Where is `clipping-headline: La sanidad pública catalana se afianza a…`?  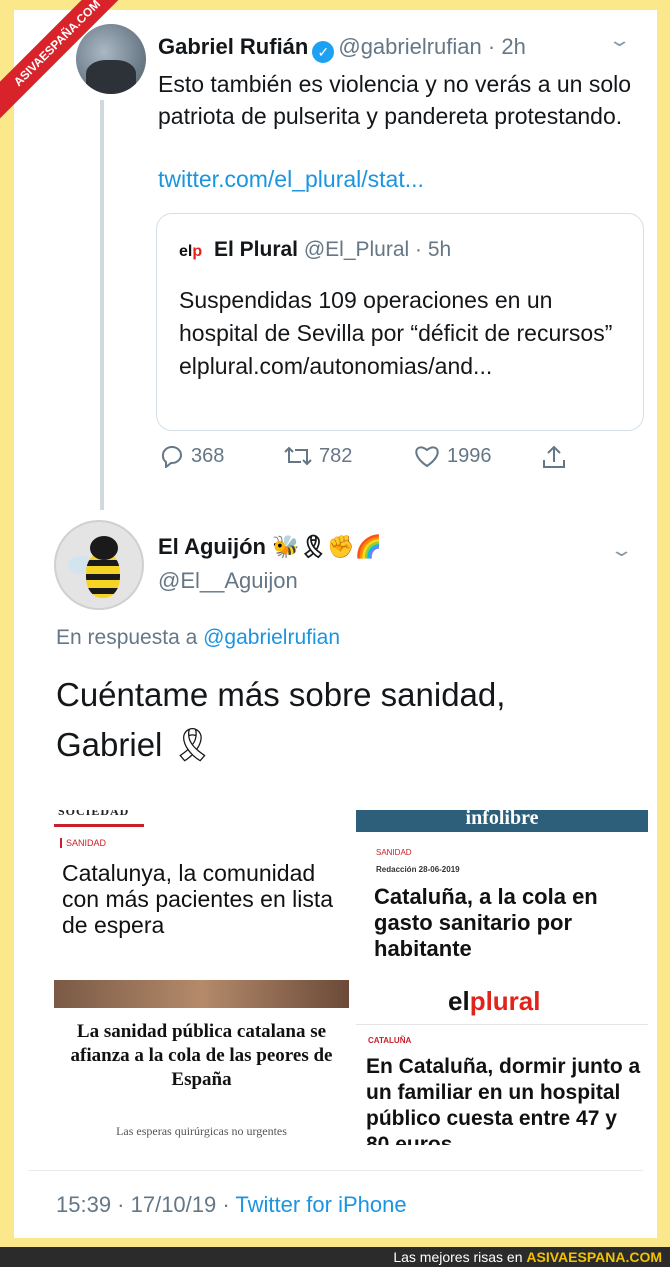 clipping-headline: La sanidad pública catalana se afianza a… is located at coordinates (201, 1055).